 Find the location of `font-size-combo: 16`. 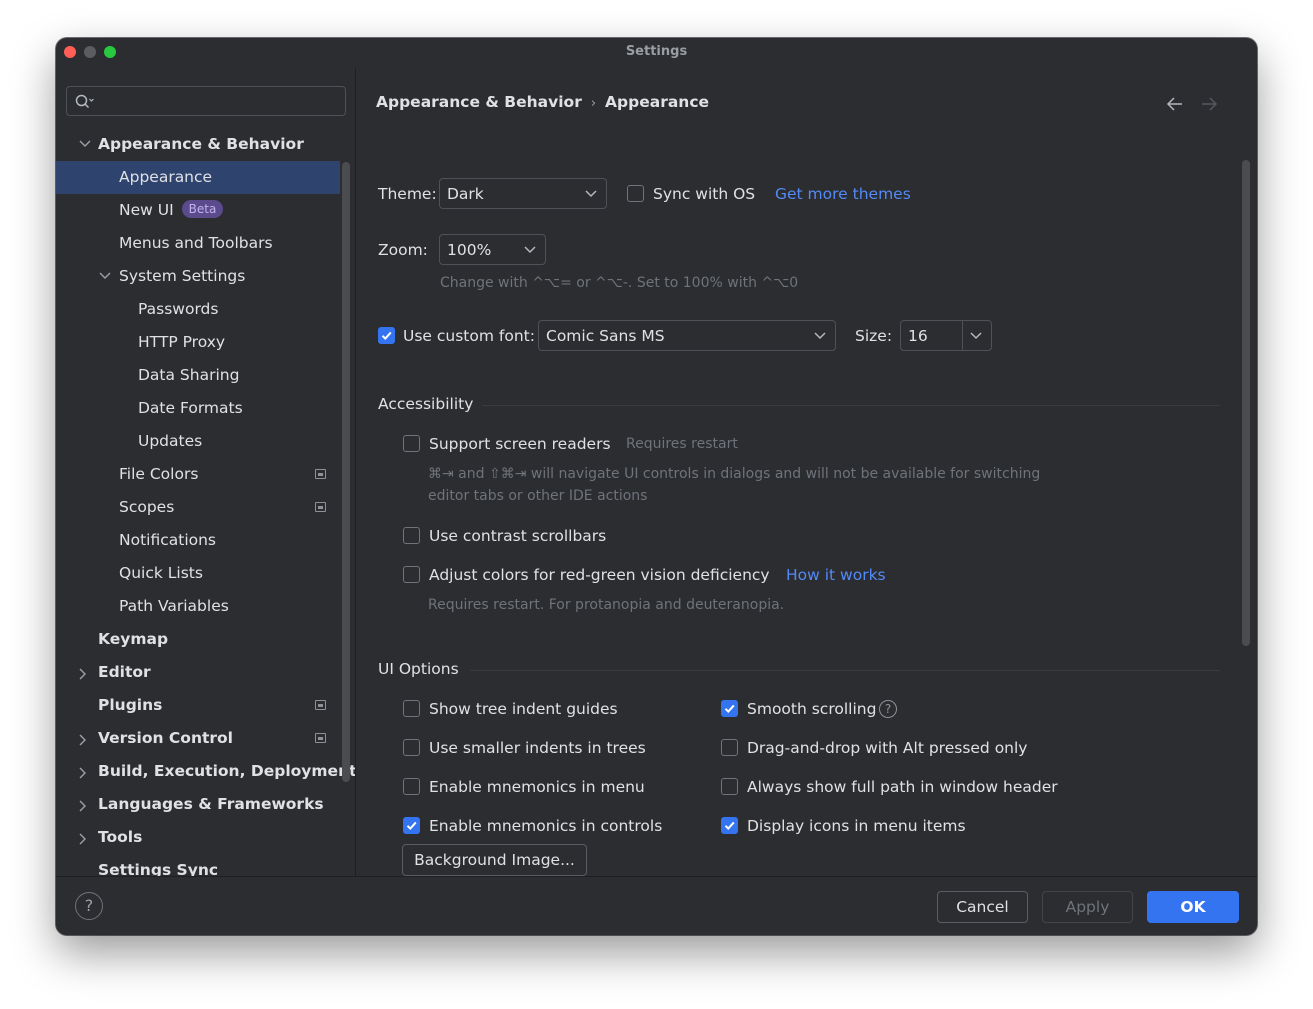

font-size-combo: 16 is located at coordinates (946, 335).